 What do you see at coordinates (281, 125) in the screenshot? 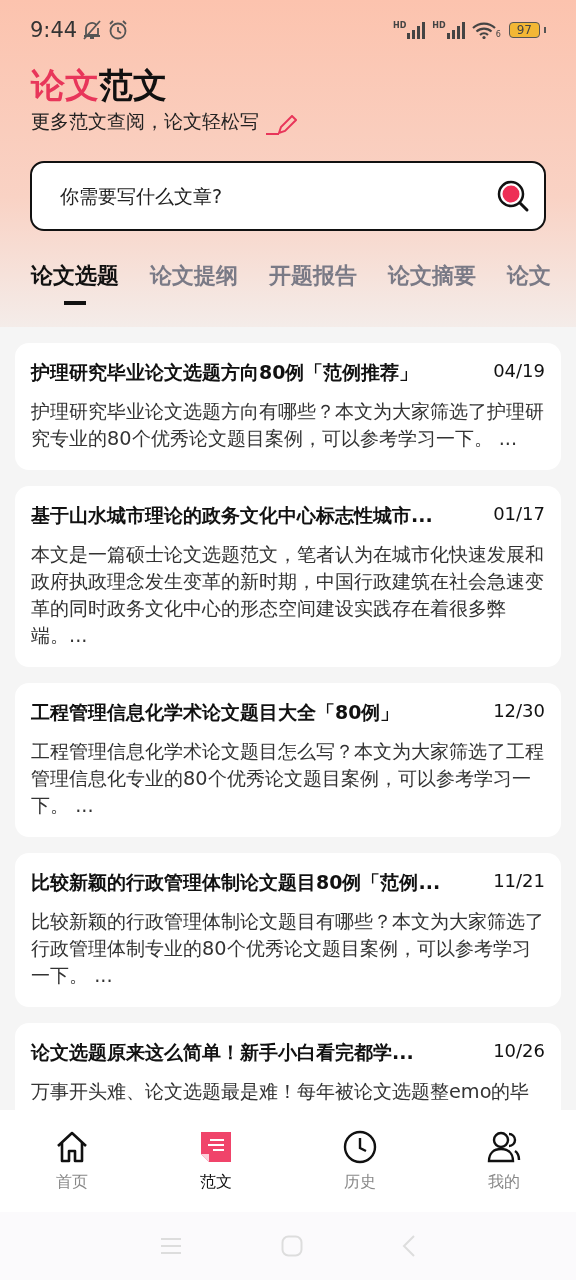
I see `pencil-icon` at bounding box center [281, 125].